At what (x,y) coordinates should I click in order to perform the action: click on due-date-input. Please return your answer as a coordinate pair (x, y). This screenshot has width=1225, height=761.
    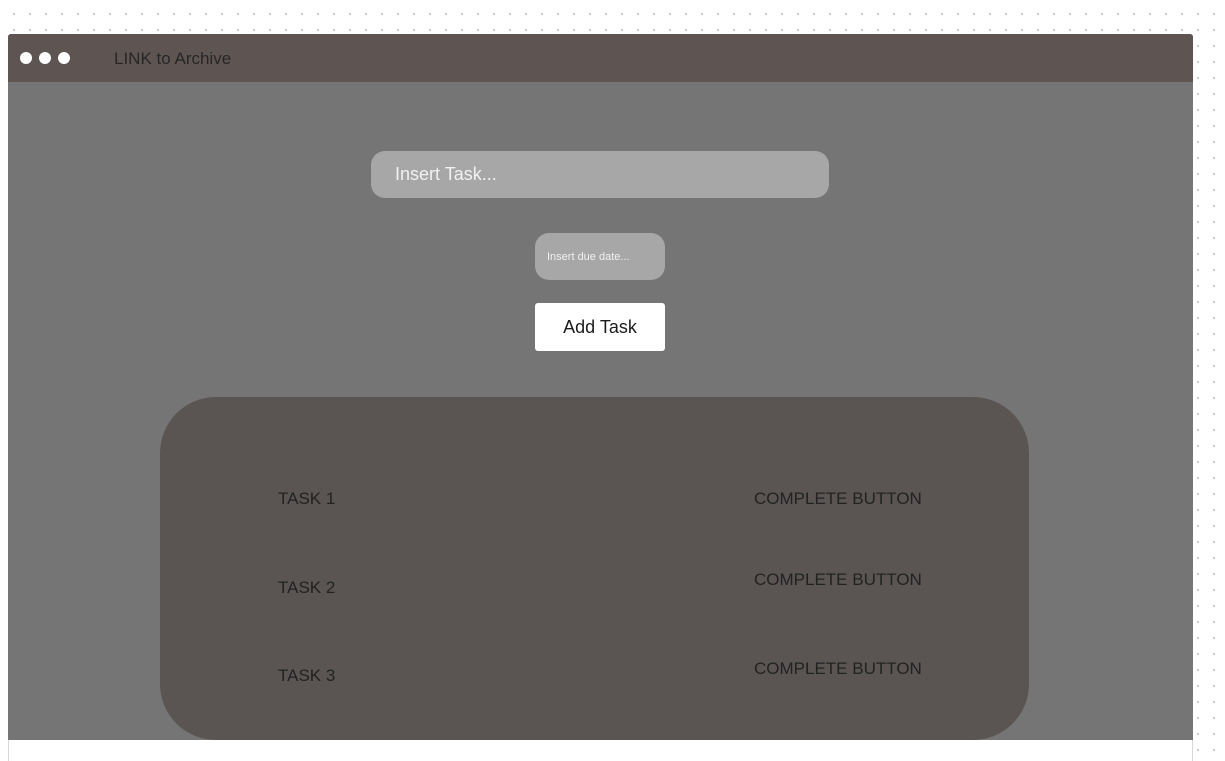
    Looking at the image, I should click on (600, 256).